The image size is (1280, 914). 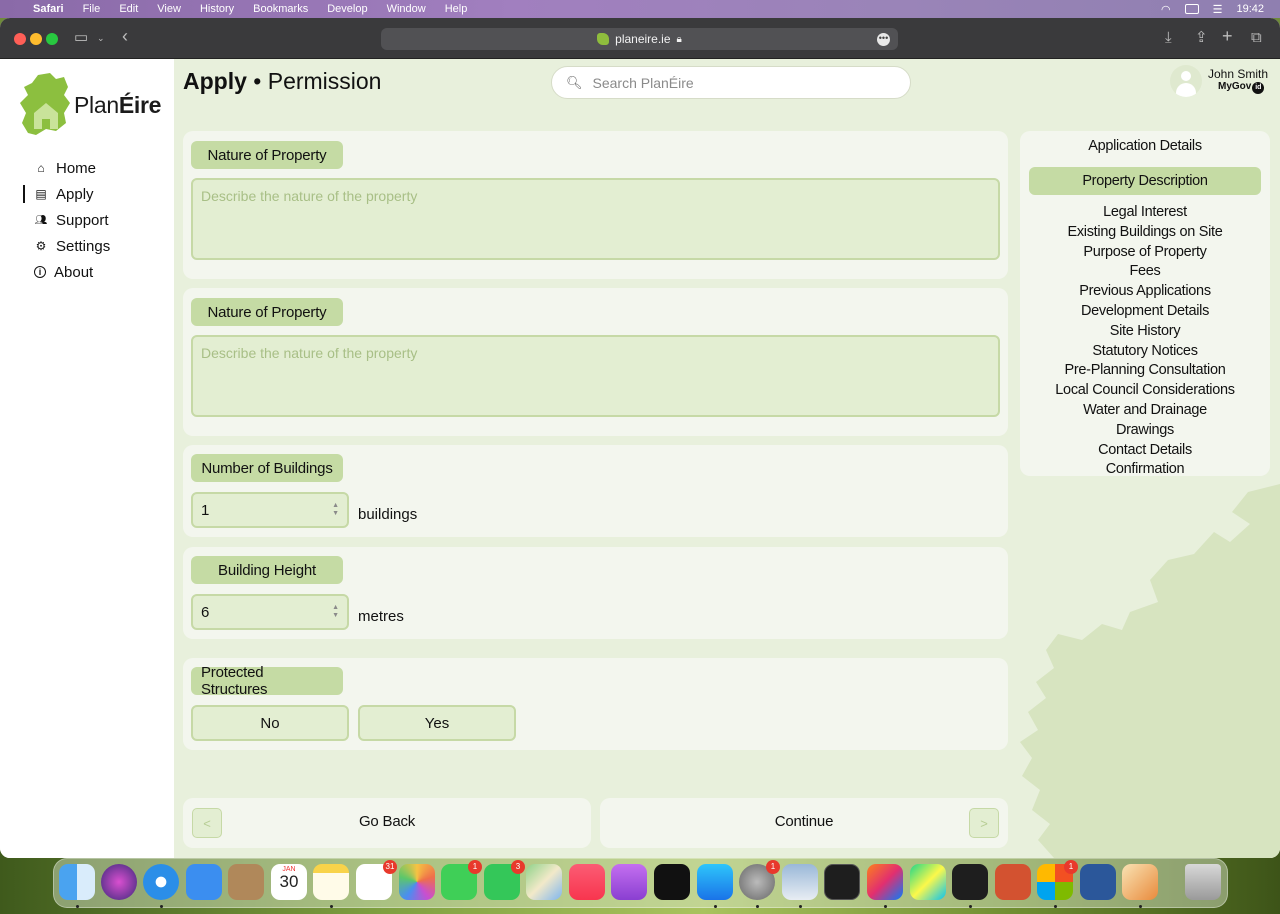 I want to click on menubar-clock: 19:42, so click(x=1250, y=9).